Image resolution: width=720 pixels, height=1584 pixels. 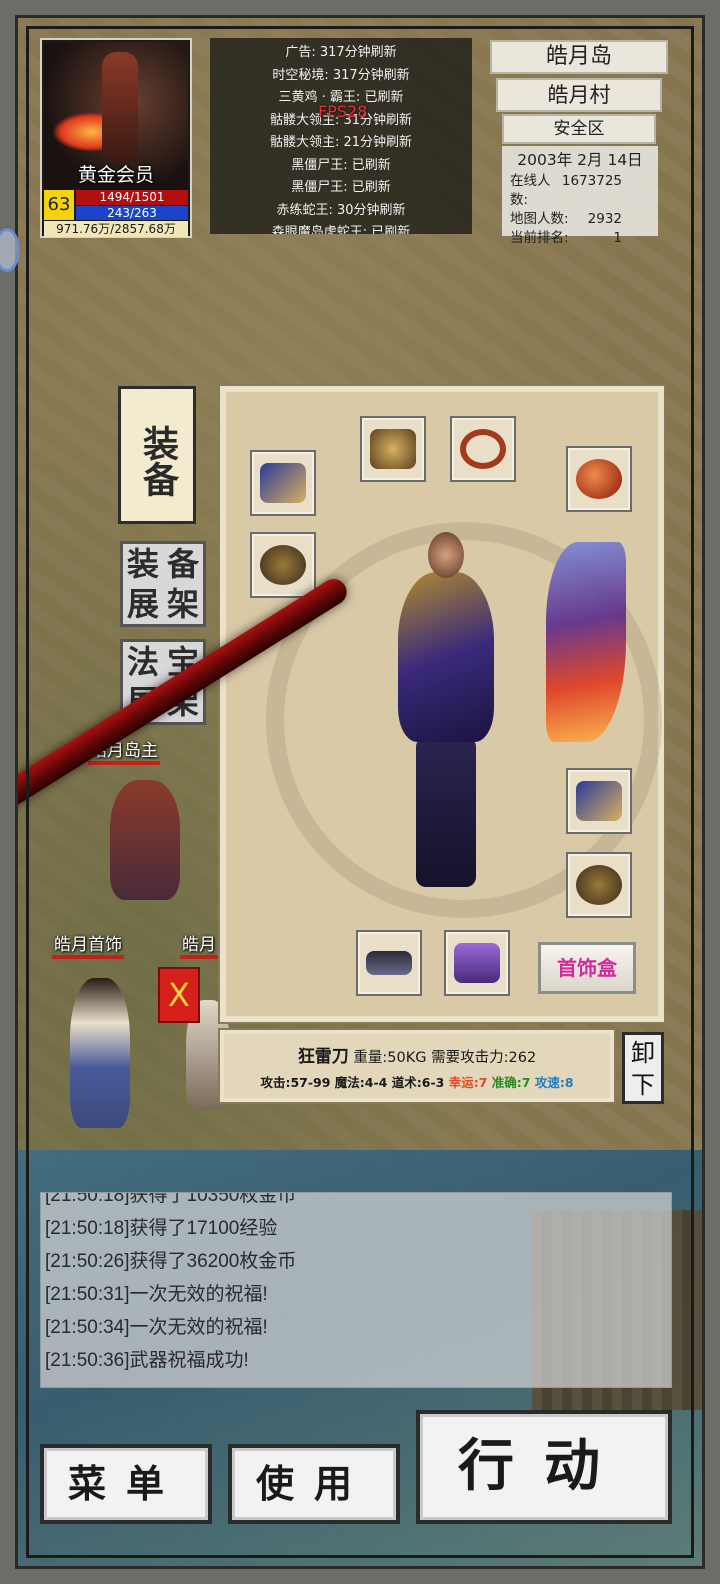 What do you see at coordinates (341, 142) in the screenshot?
I see `boss-timer-line: 骷髅大领主: 21分钟刷新` at bounding box center [341, 142].